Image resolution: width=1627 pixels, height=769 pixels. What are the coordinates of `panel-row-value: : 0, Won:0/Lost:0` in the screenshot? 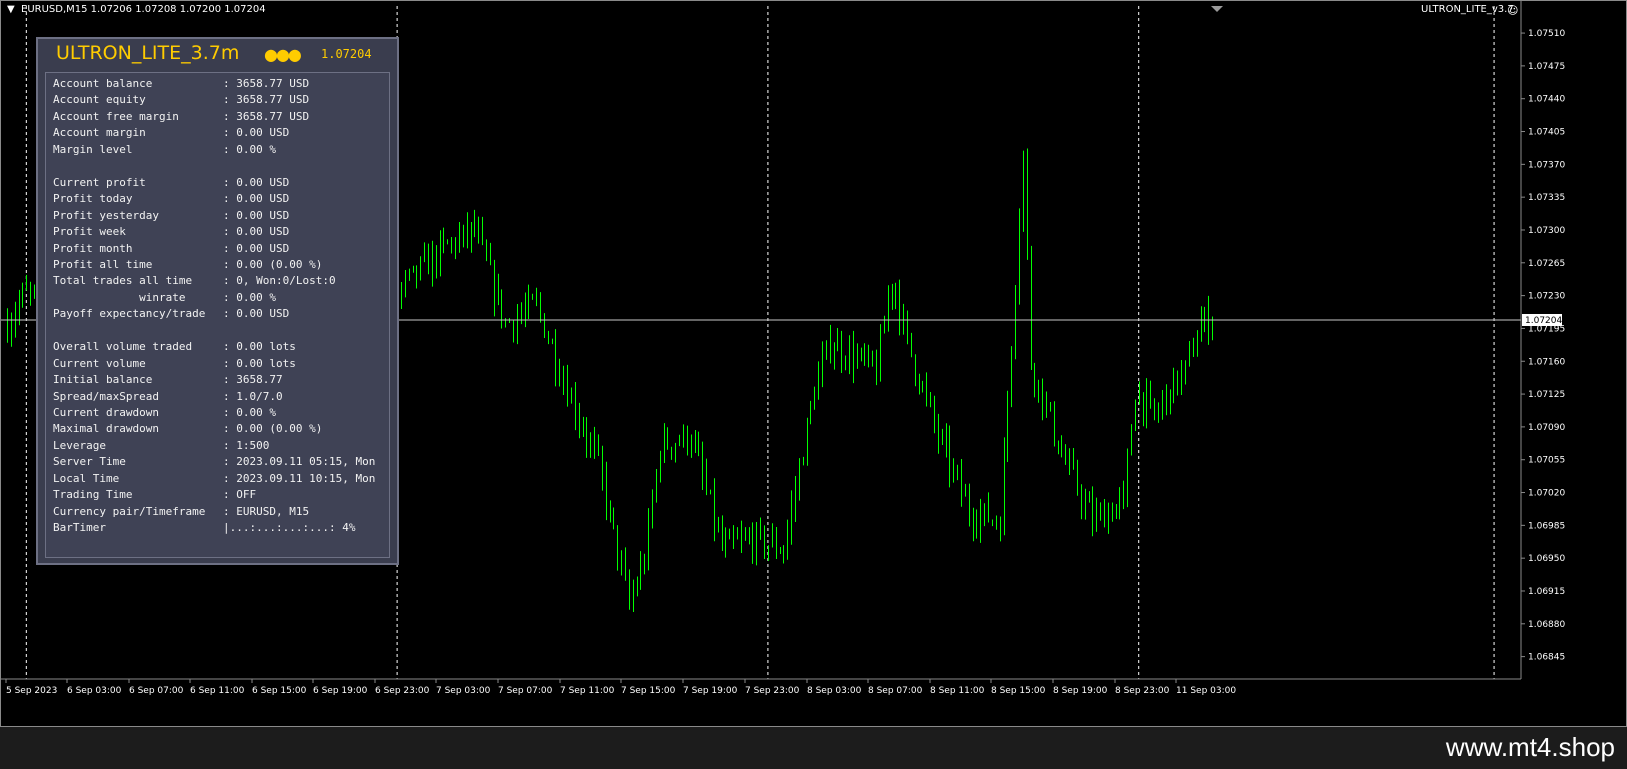 It's located at (279, 281).